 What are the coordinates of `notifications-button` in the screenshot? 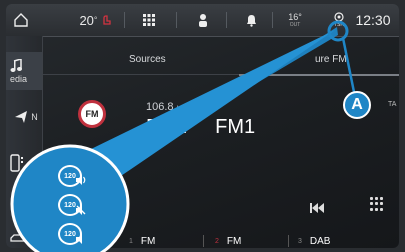 It's located at (251, 20).